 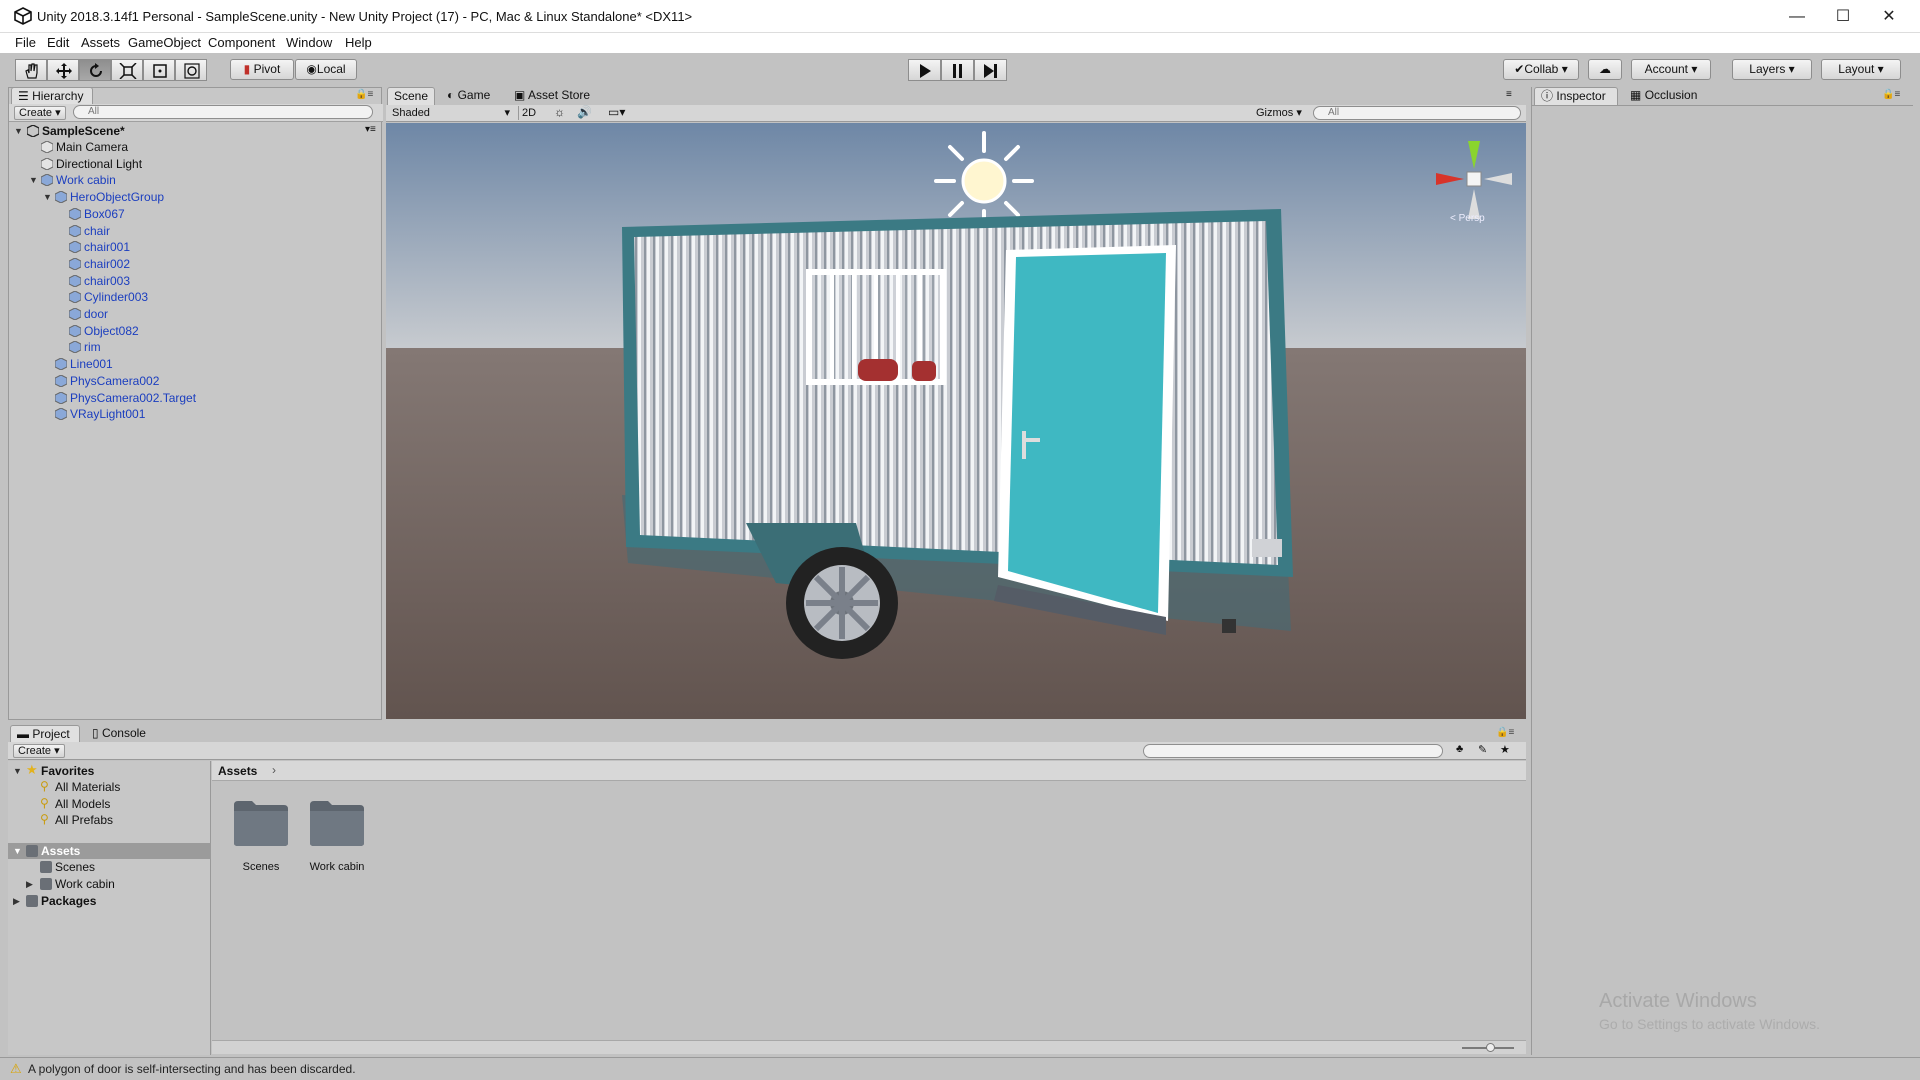 I want to click on asset-folder-item: ▶ Work cabin, so click(x=70, y=884).